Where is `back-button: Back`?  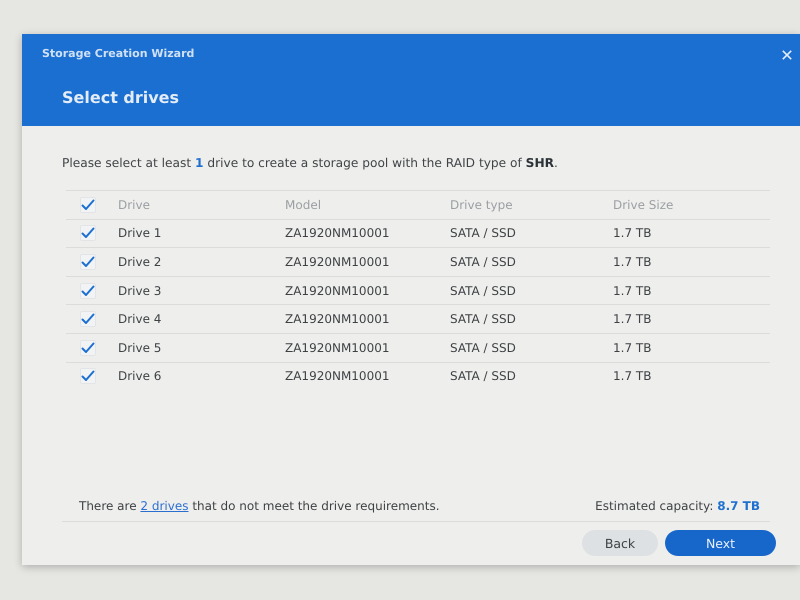
back-button: Back is located at coordinates (620, 543).